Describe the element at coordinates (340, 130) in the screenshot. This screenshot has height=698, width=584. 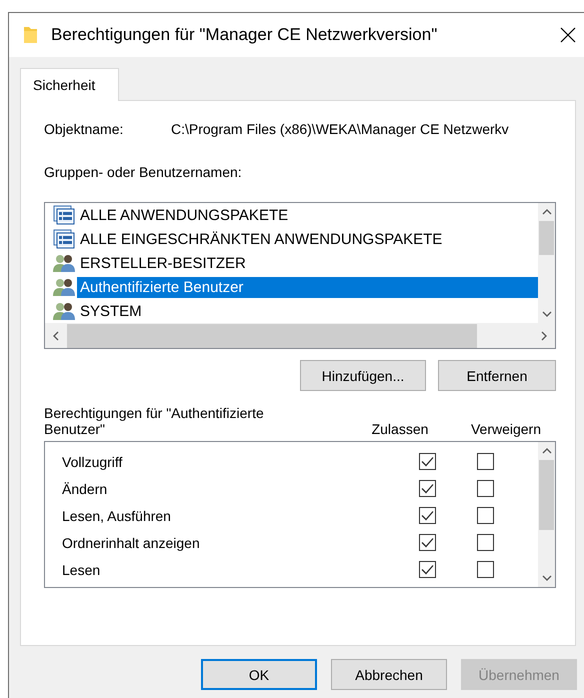
I see `object-name-value: C:\Program Files (x86)\WEKA\Manager CE Netzwerkv` at that location.